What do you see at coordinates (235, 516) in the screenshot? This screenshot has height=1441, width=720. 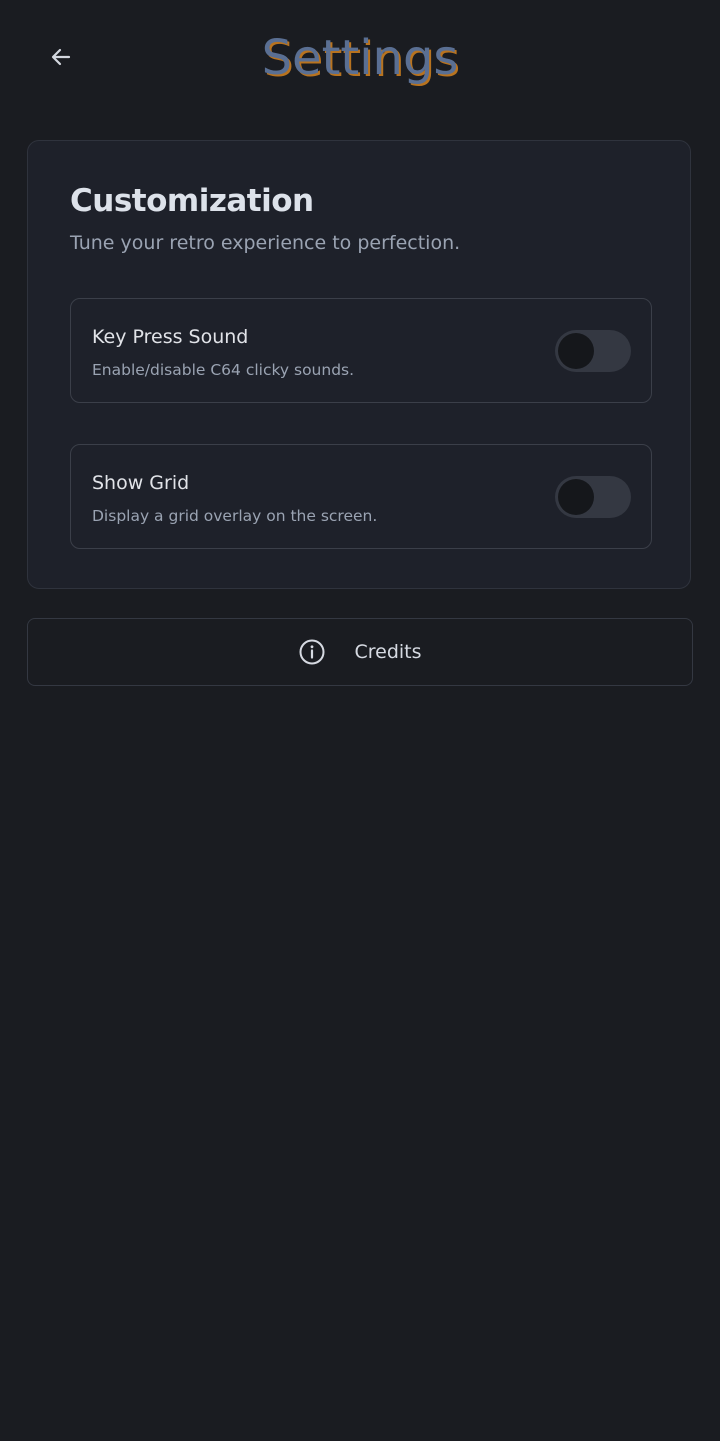 I see `setting-description: Display a grid overlay on the screen.` at bounding box center [235, 516].